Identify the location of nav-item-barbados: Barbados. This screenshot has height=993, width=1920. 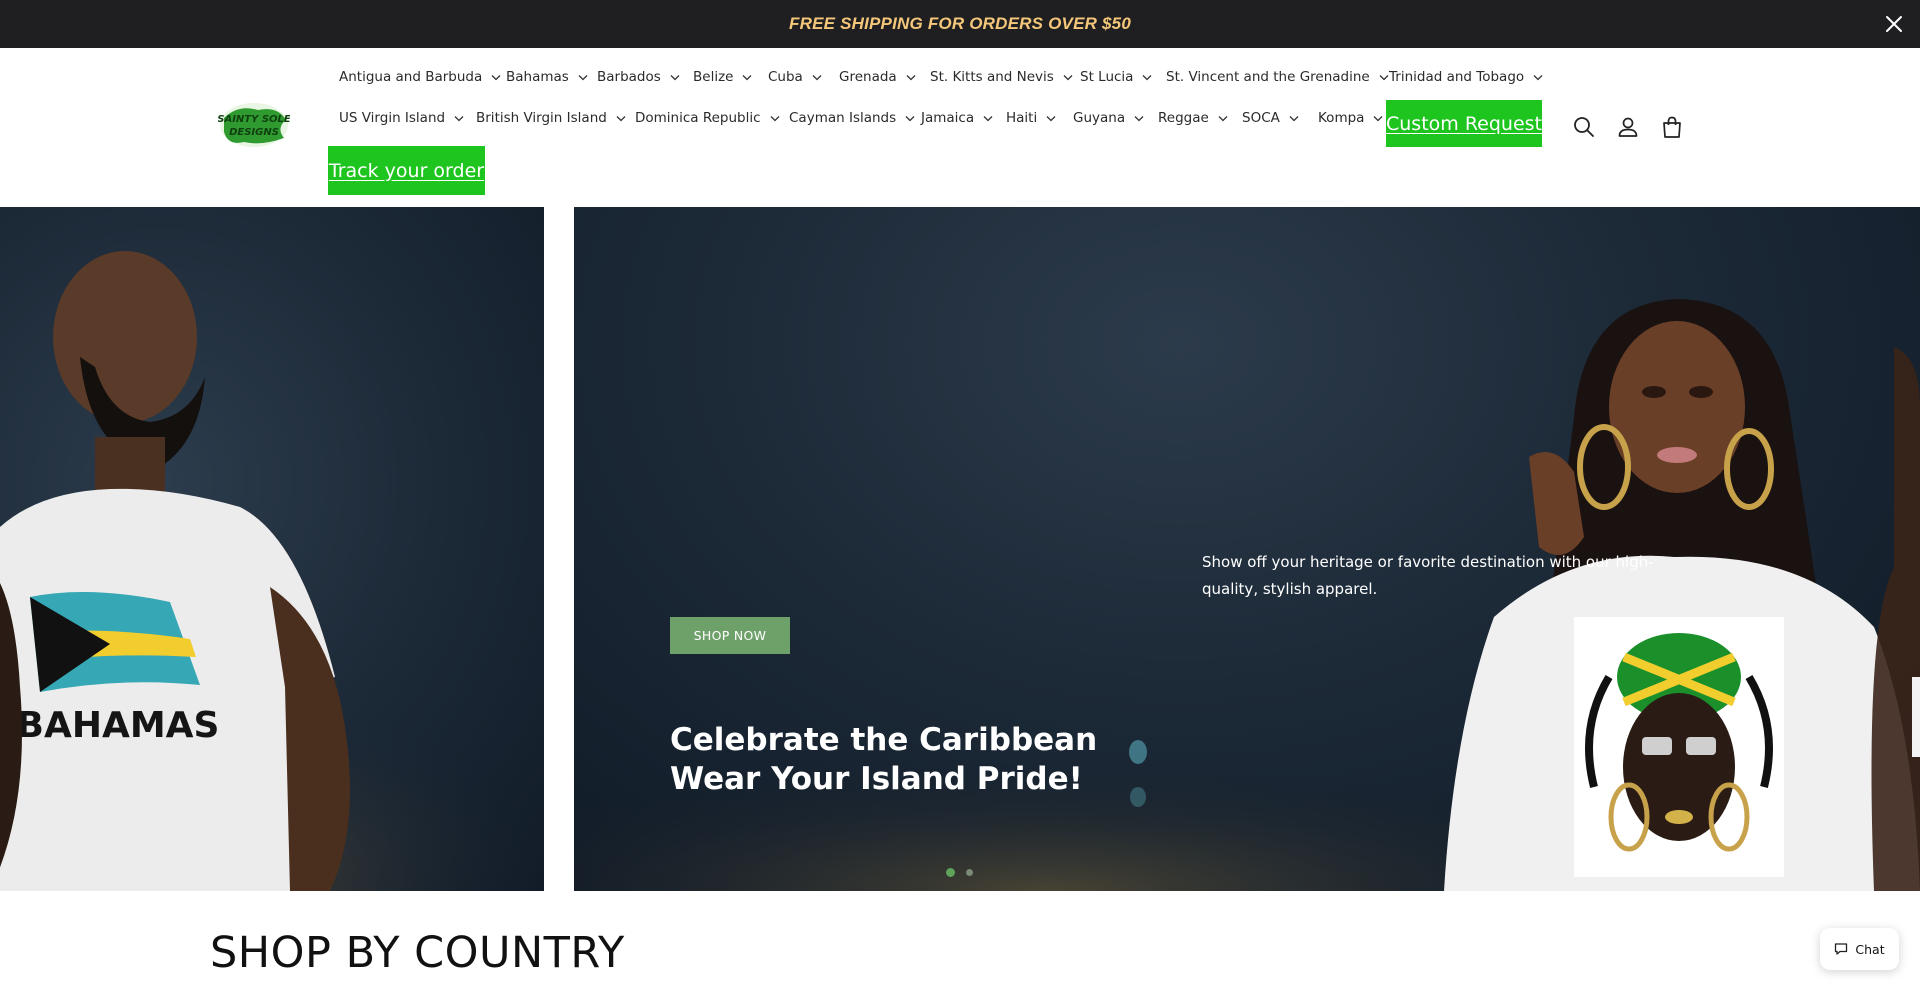
(638, 77).